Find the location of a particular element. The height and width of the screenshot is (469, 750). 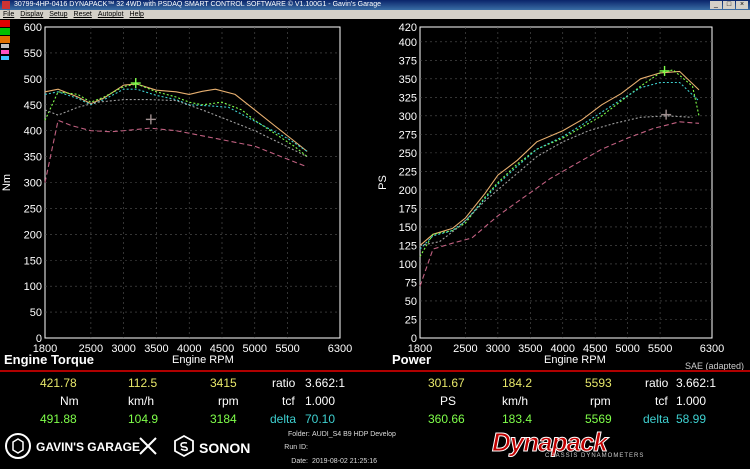

dynapack-logo-subtitle: CHASSIS DYNAMOMETERS is located at coordinates (595, 456).